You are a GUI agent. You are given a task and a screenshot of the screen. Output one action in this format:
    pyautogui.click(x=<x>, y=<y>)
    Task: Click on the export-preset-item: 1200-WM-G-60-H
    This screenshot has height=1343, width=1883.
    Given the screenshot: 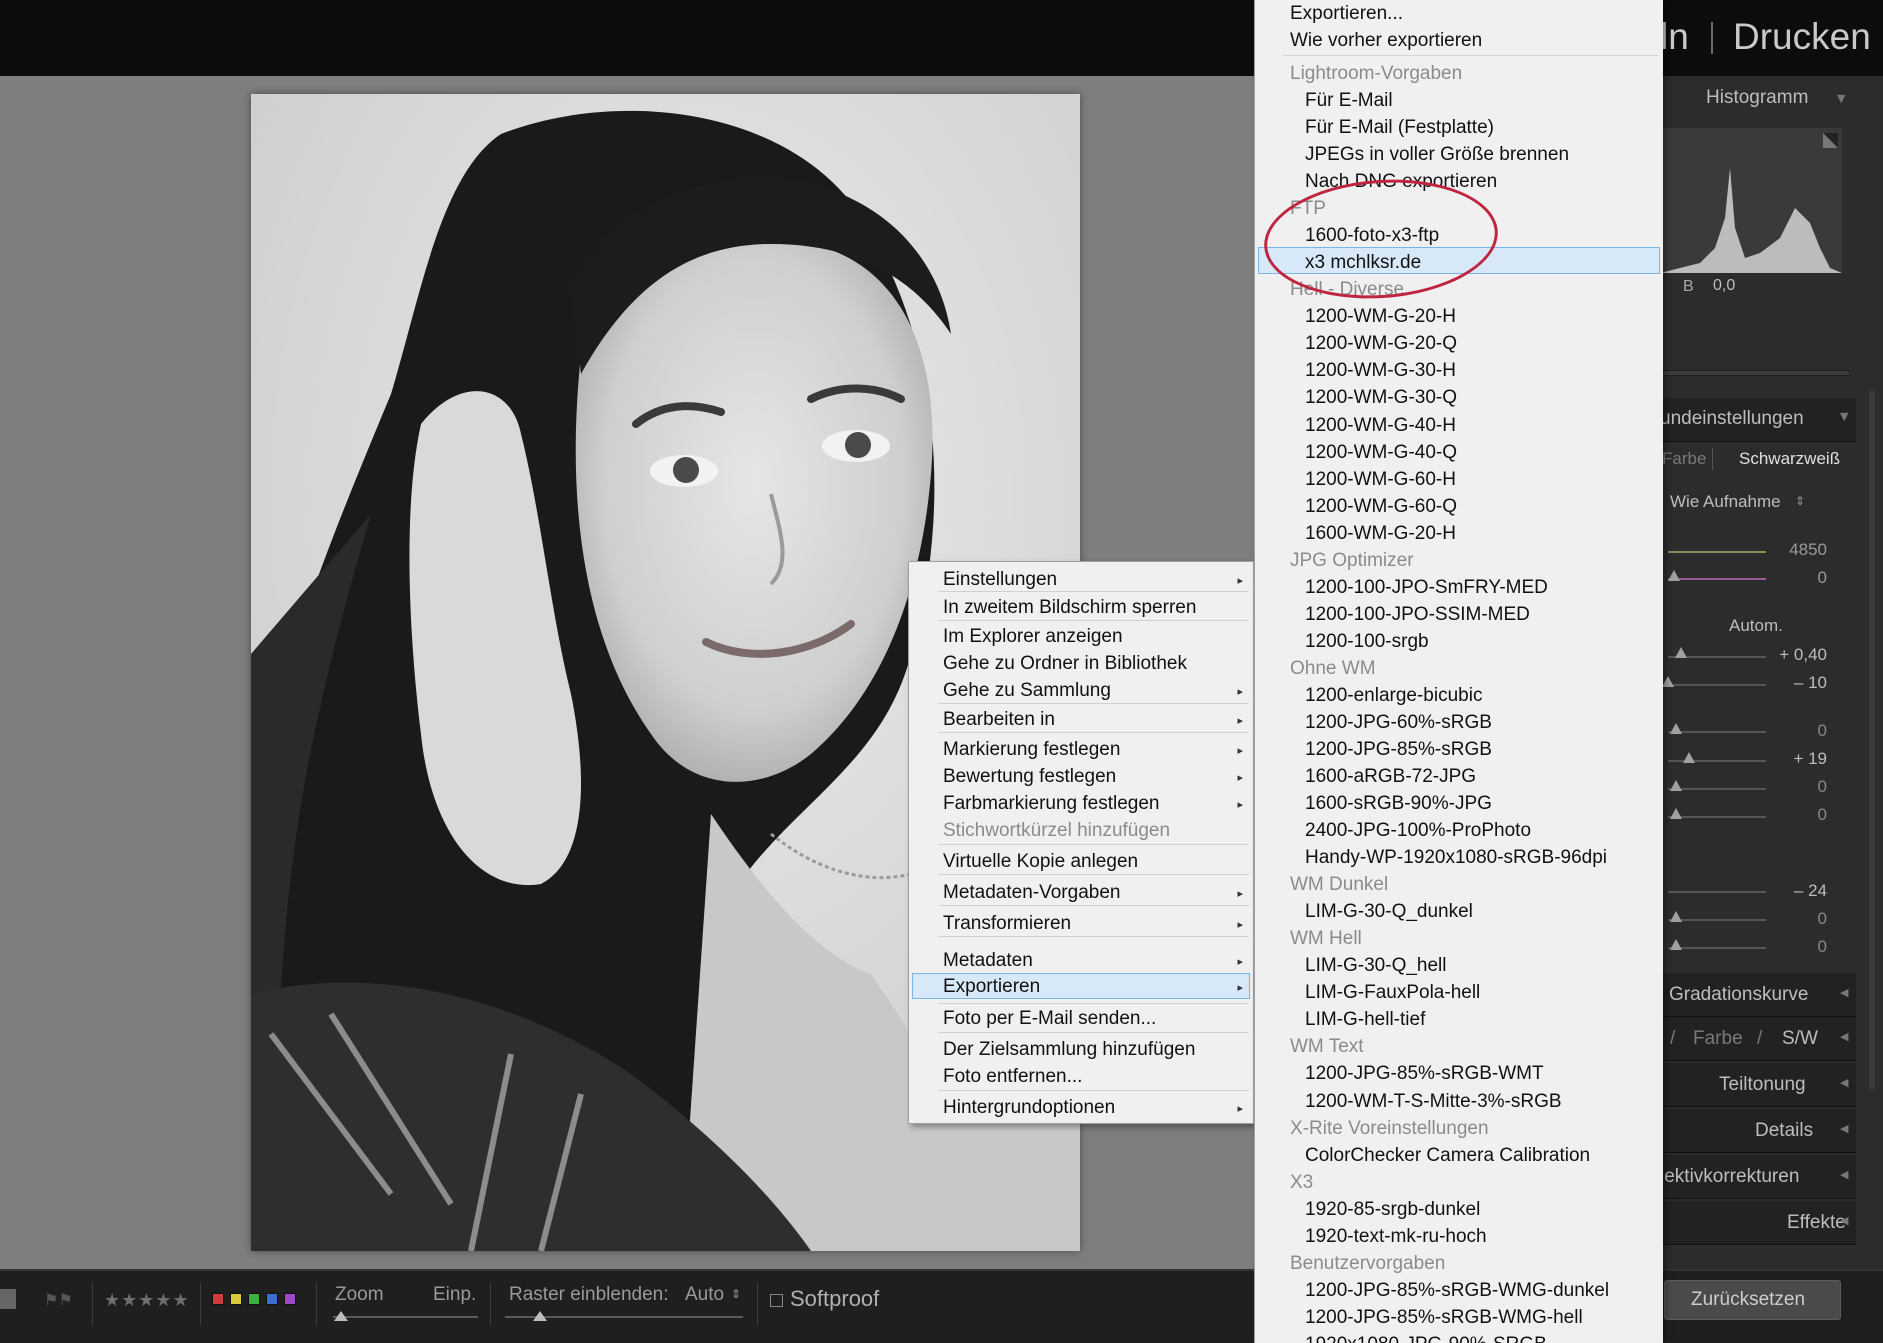 What is the action you would take?
    pyautogui.click(x=1380, y=480)
    